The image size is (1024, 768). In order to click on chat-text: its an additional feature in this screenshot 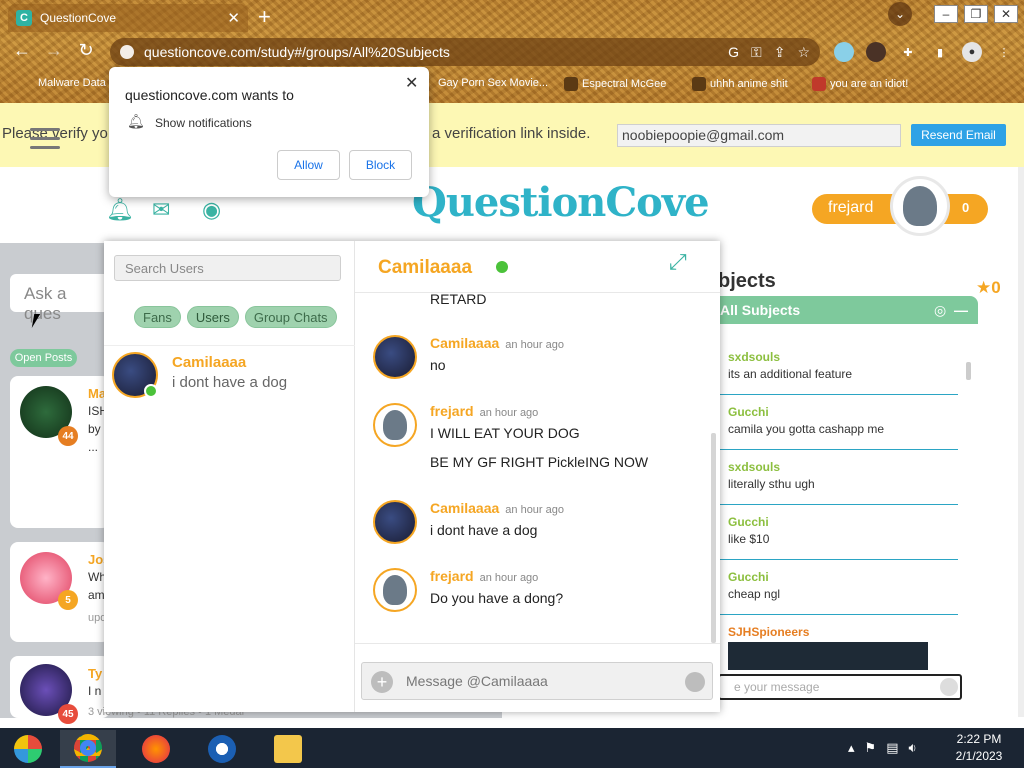, I will do `click(790, 374)`.